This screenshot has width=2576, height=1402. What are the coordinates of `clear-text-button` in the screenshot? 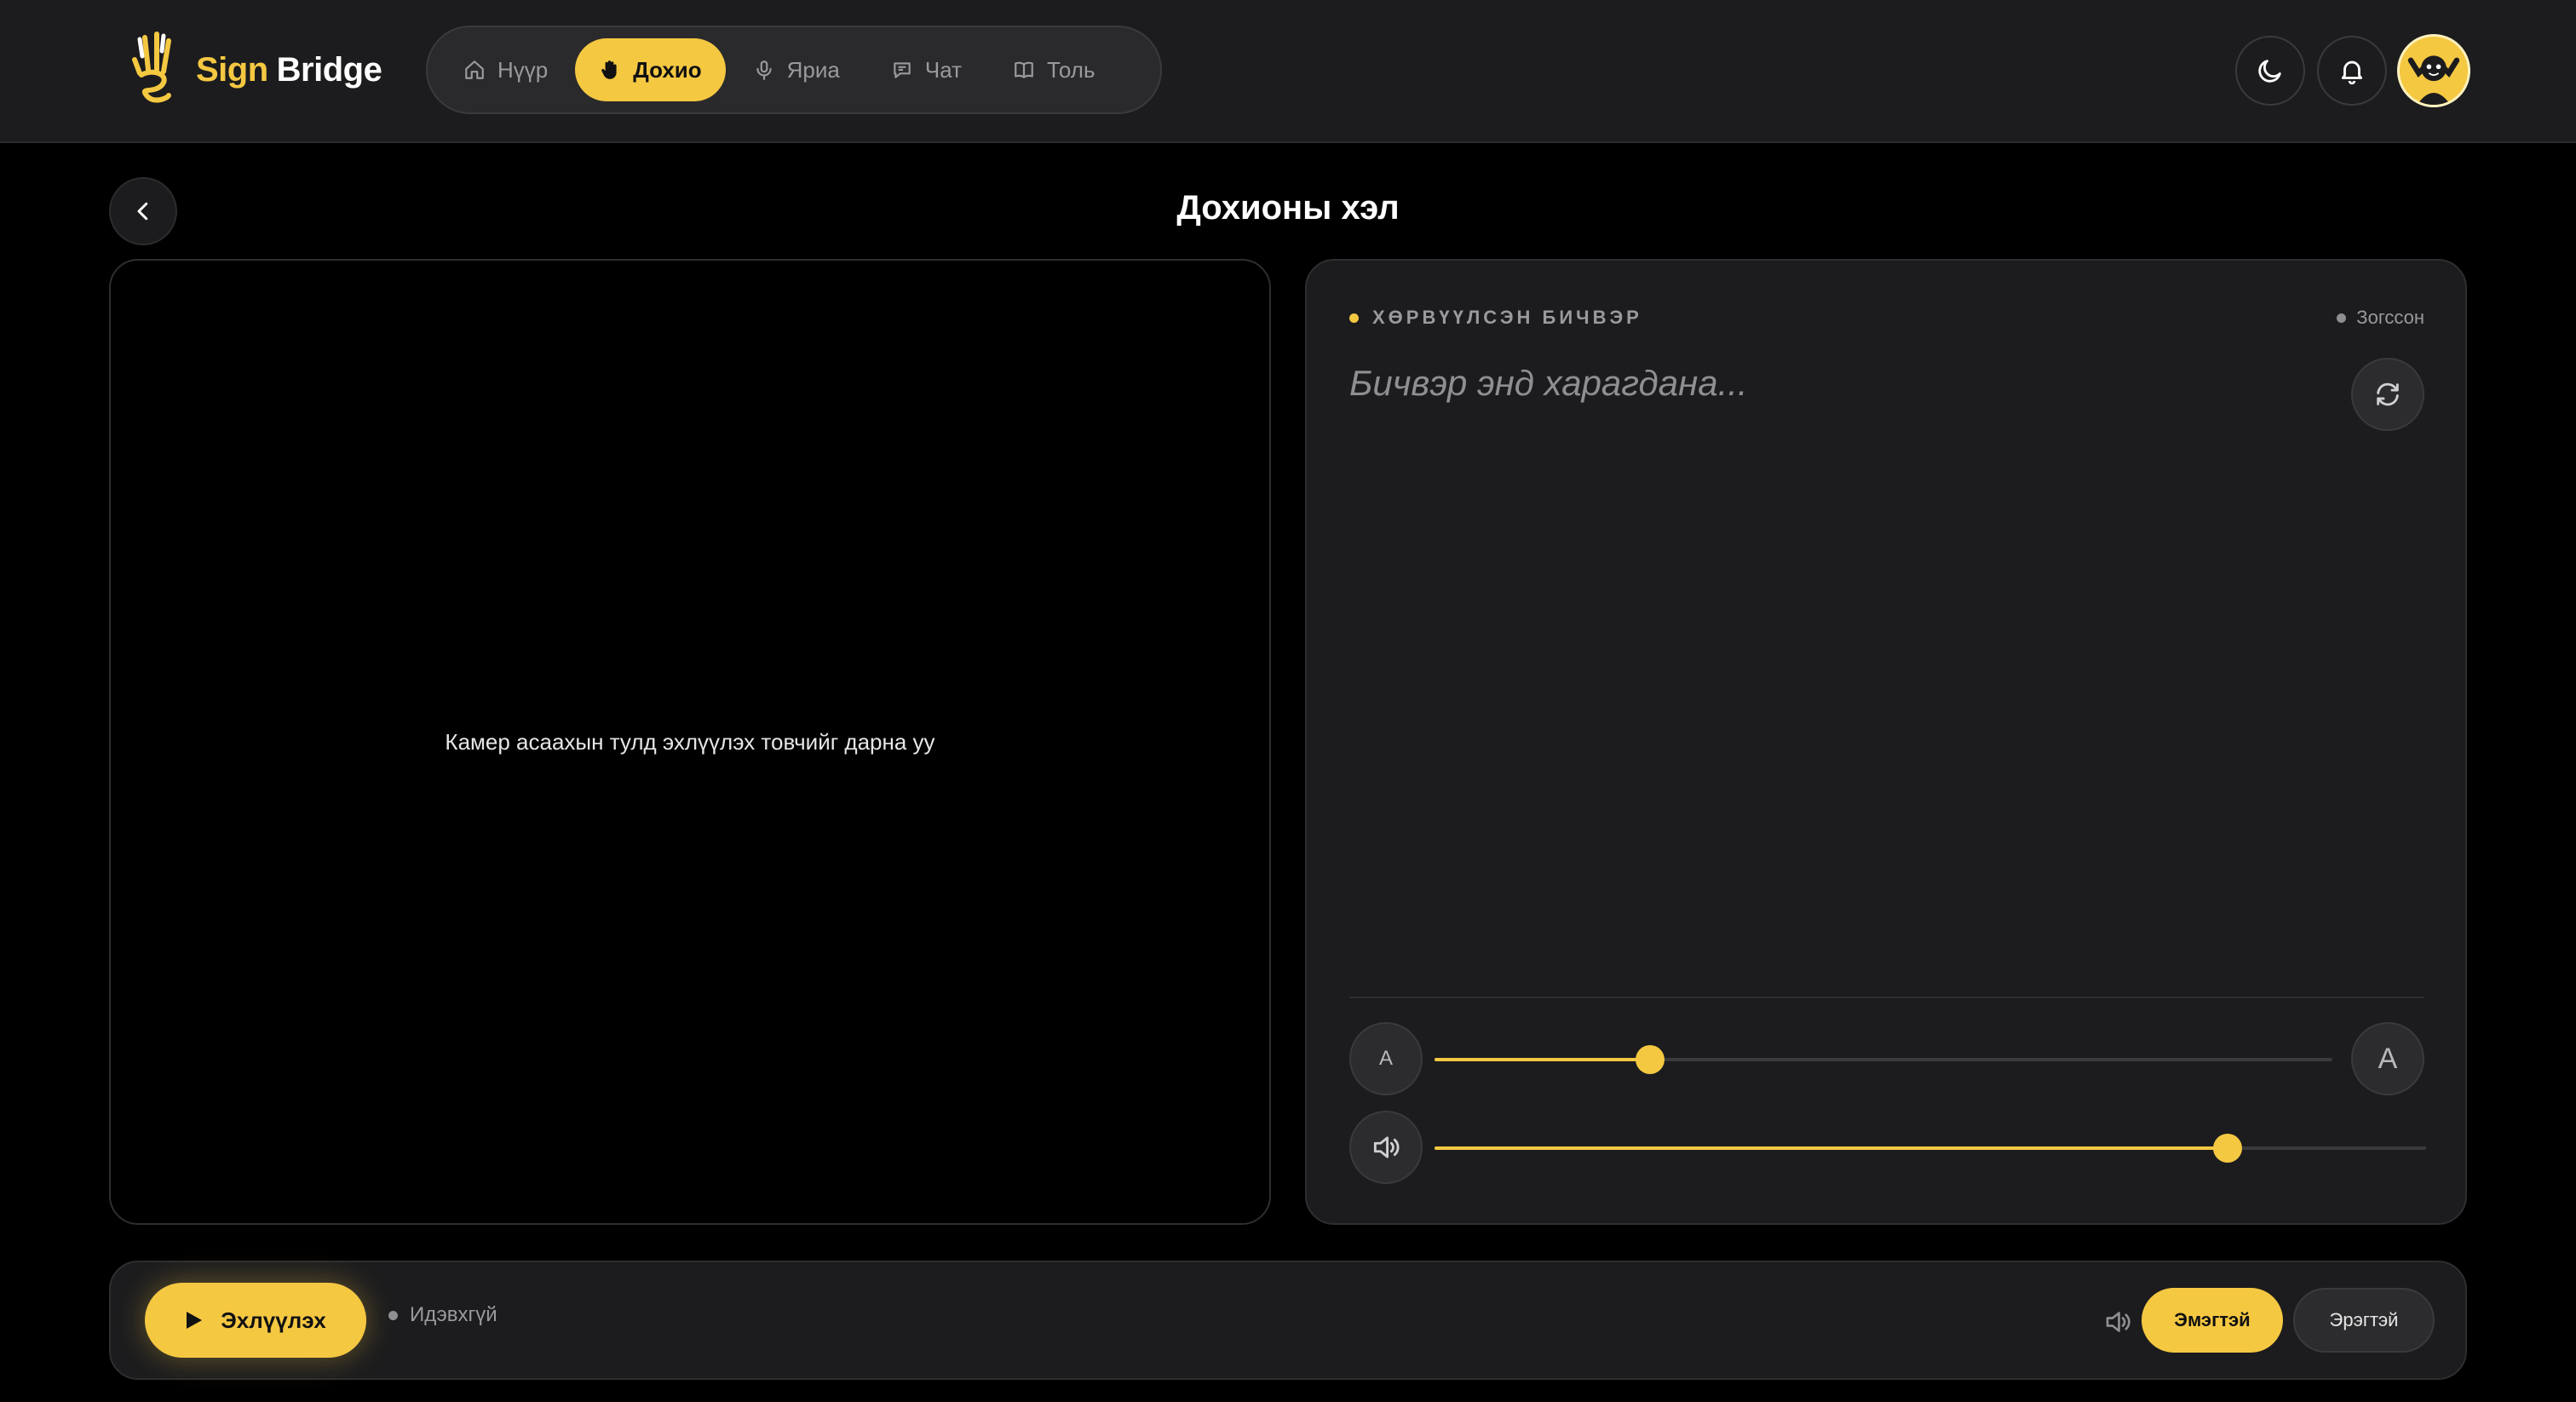 It's located at (2387, 394).